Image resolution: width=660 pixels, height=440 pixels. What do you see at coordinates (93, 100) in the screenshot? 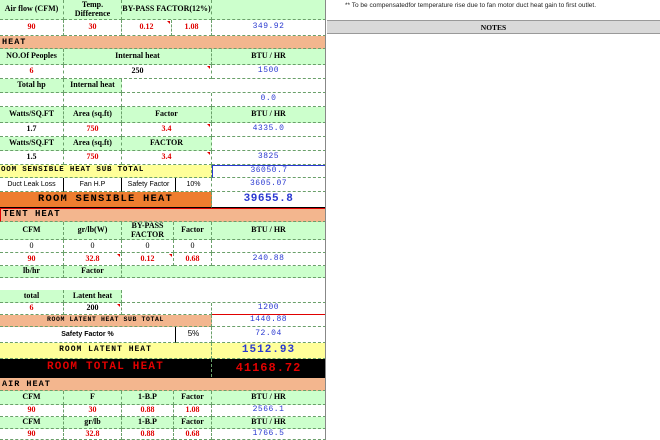
I see `hp-internal-heat-value` at bounding box center [93, 100].